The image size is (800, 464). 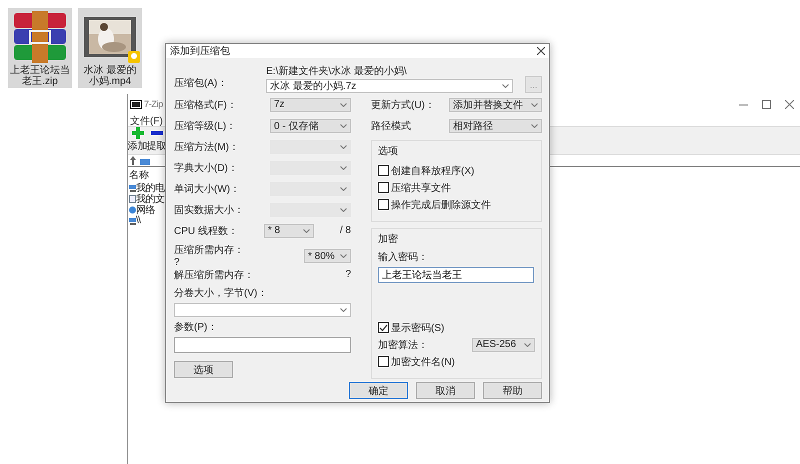 What do you see at coordinates (138, 220) in the screenshot?
I see `list-item: \\` at bounding box center [138, 220].